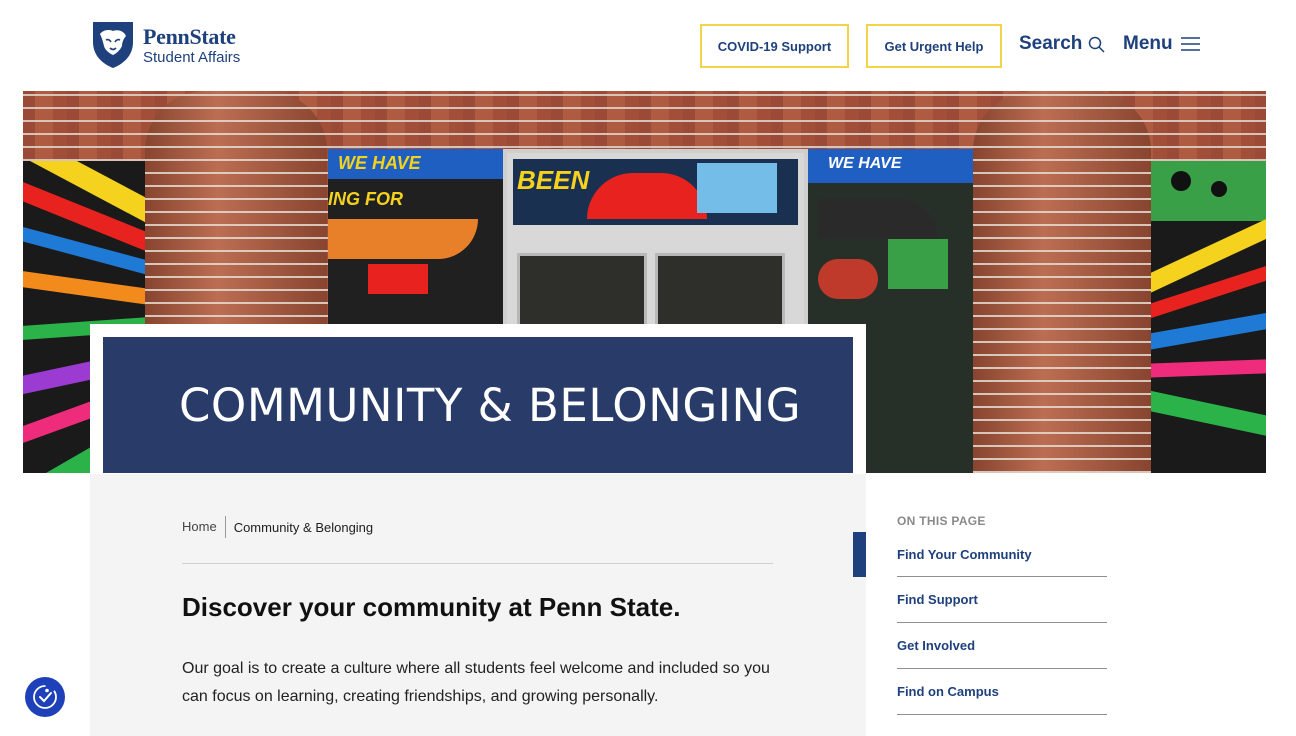 Image resolution: width=1296 pixels, height=736 pixels. What do you see at coordinates (1002, 692) in the screenshot?
I see `otp-link-find-on-campus: Find on Campus` at bounding box center [1002, 692].